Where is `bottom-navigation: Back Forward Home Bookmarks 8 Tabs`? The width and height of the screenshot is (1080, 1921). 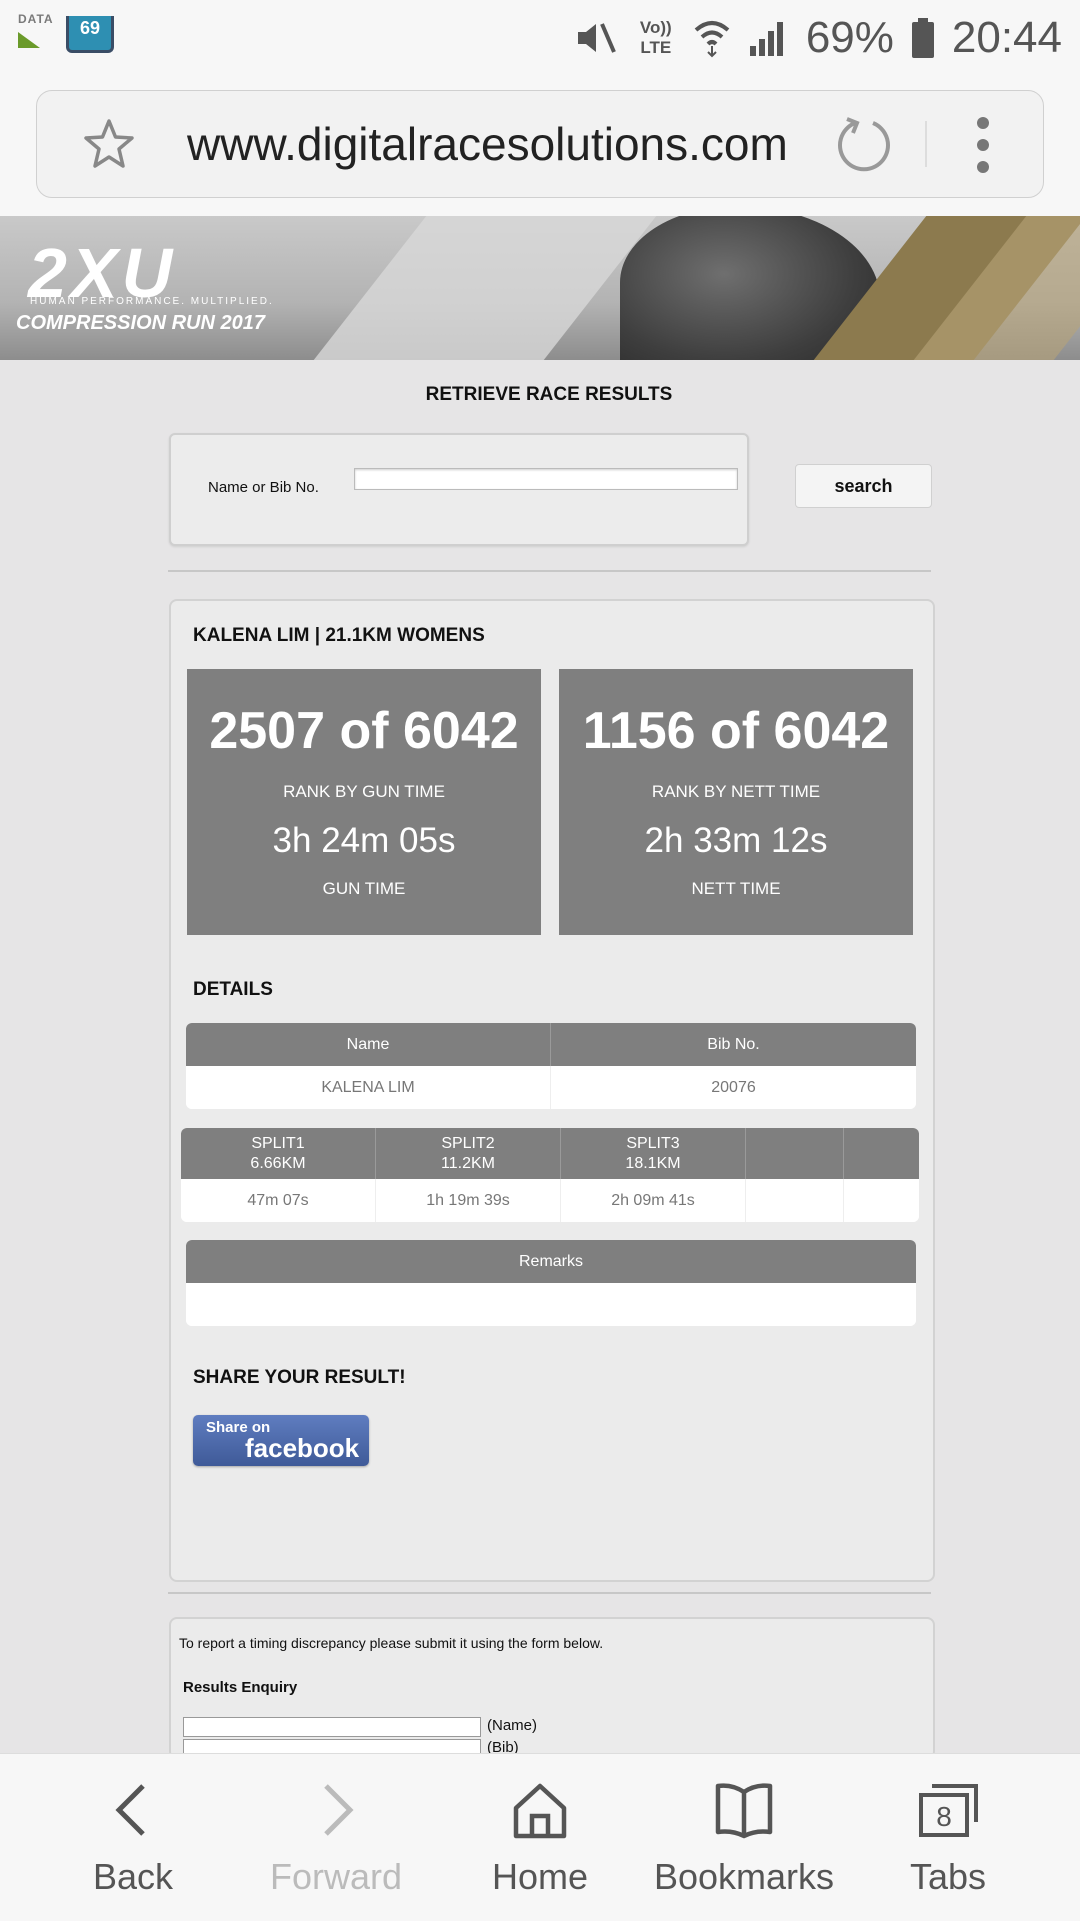 bottom-navigation: Back Forward Home Bookmarks 8 Tabs is located at coordinates (540, 1837).